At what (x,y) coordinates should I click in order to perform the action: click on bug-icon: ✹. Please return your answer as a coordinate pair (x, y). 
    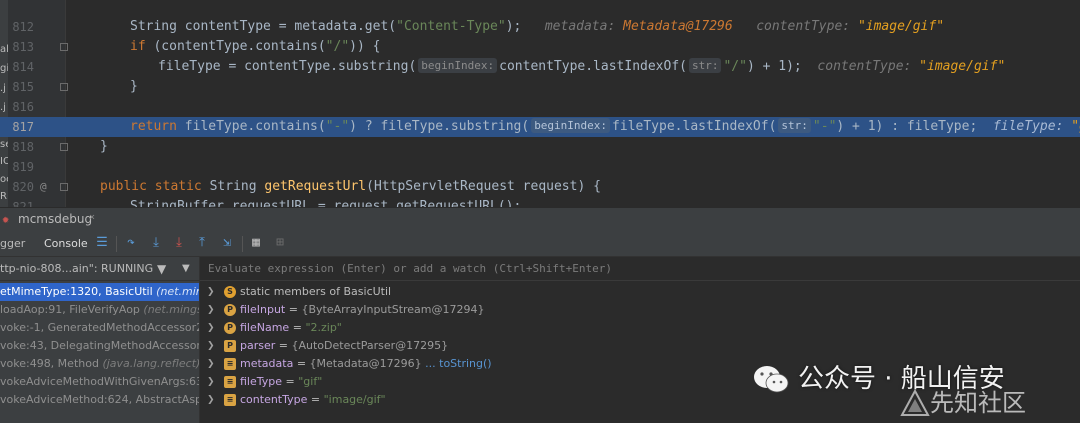
    Looking at the image, I should click on (6, 219).